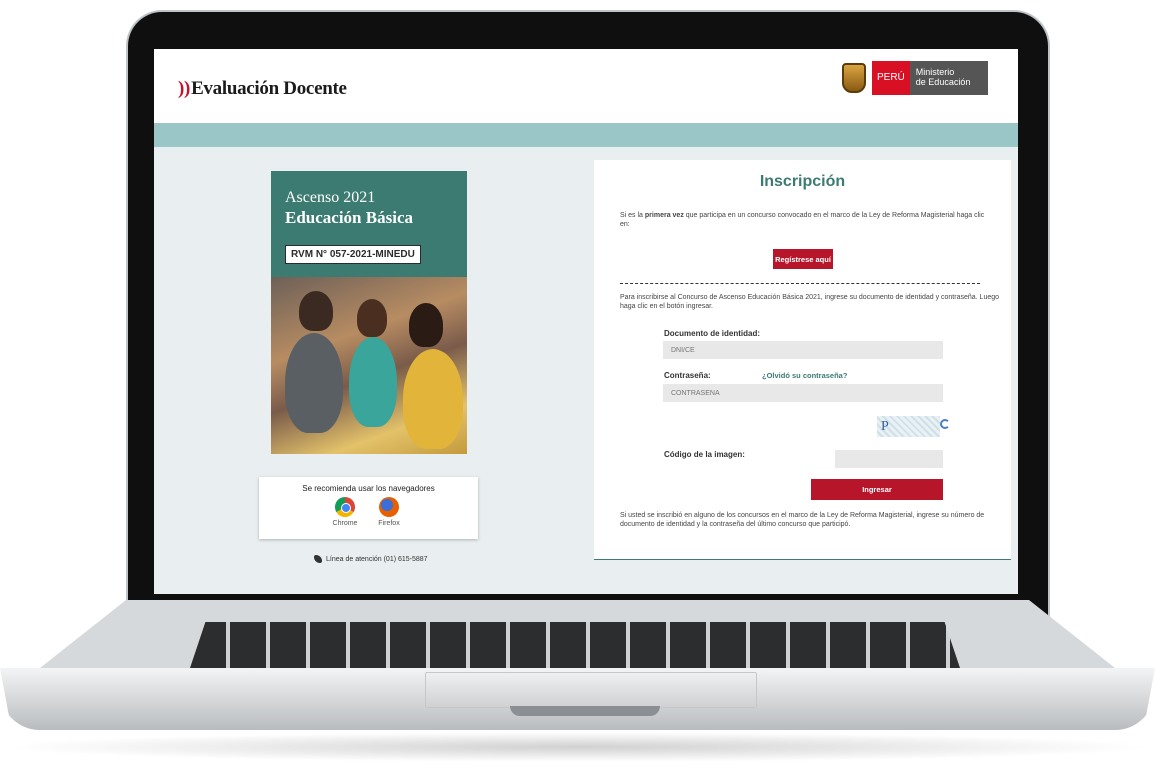 The width and height of the screenshot is (1155, 778). What do you see at coordinates (945, 424) in the screenshot?
I see `refresh-captcha-icon` at bounding box center [945, 424].